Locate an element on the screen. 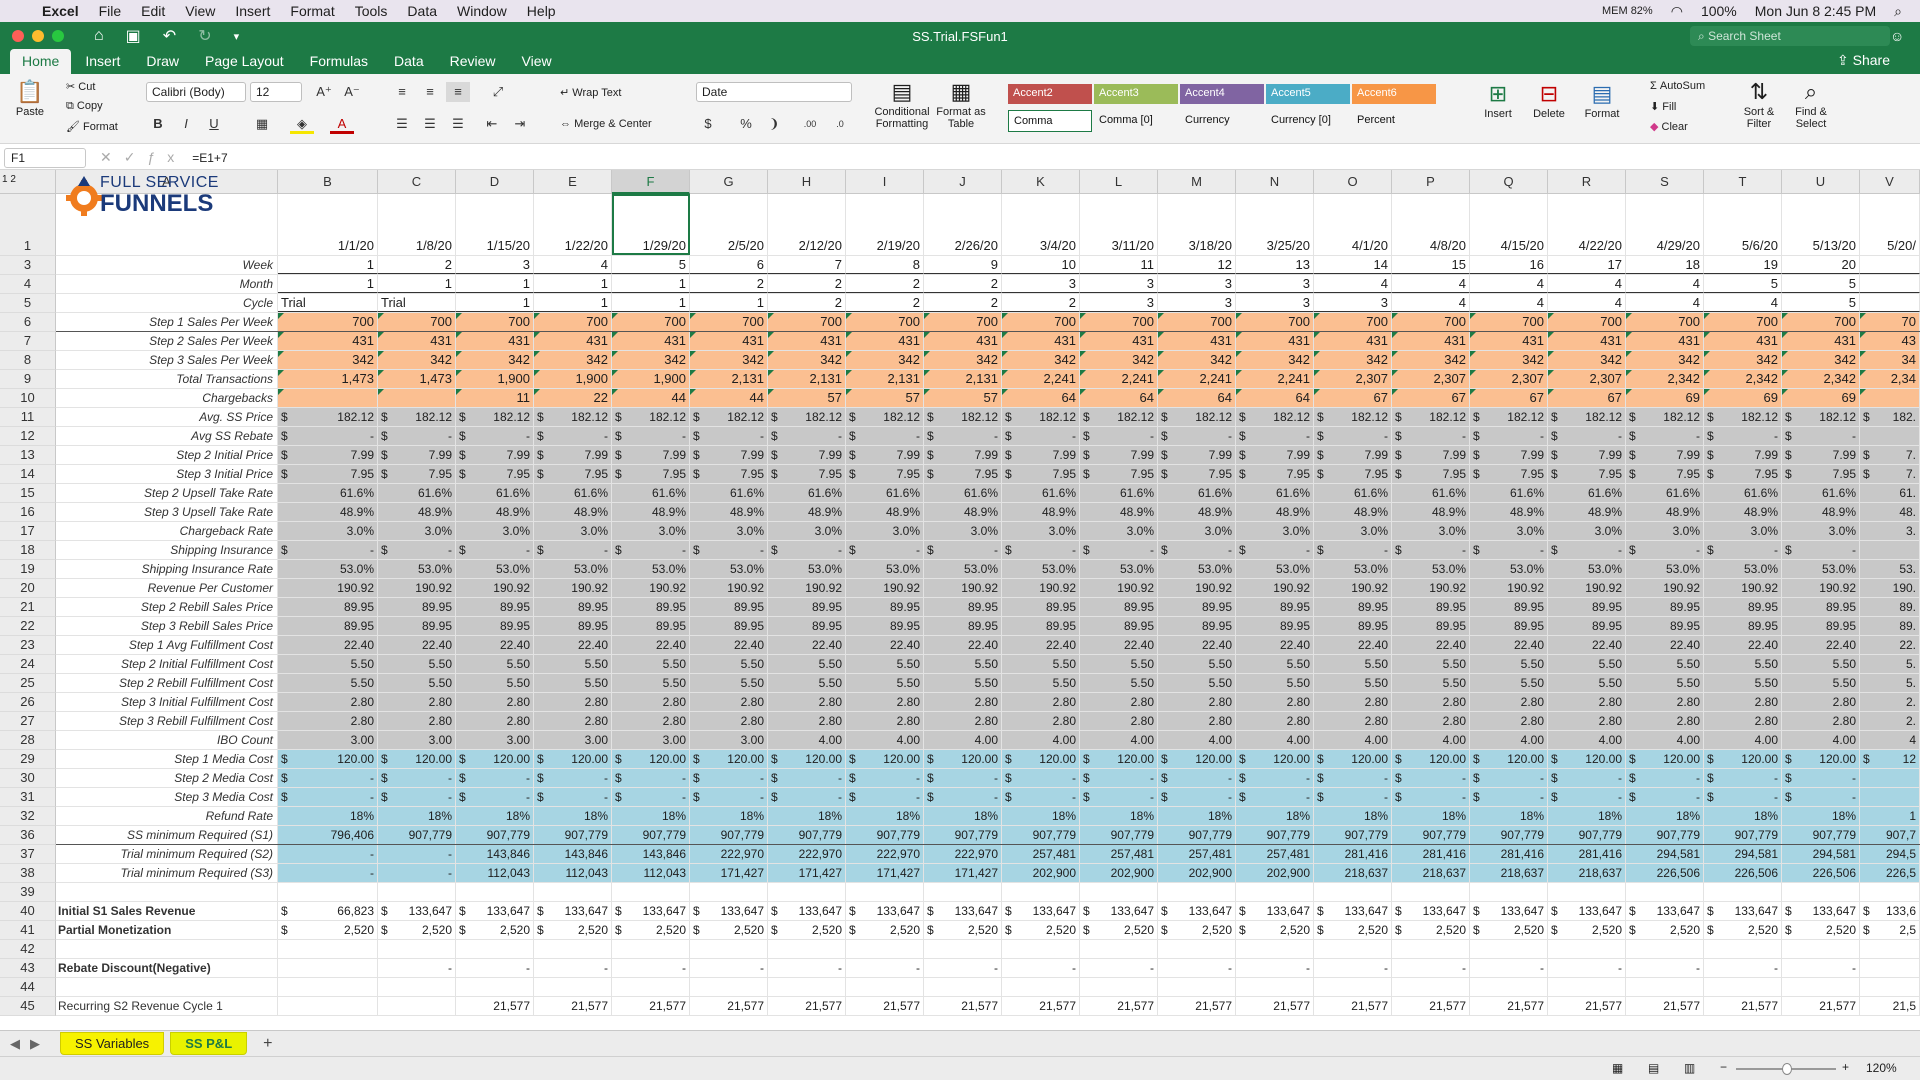  fill-color-icon: ◈ is located at coordinates (302, 124).